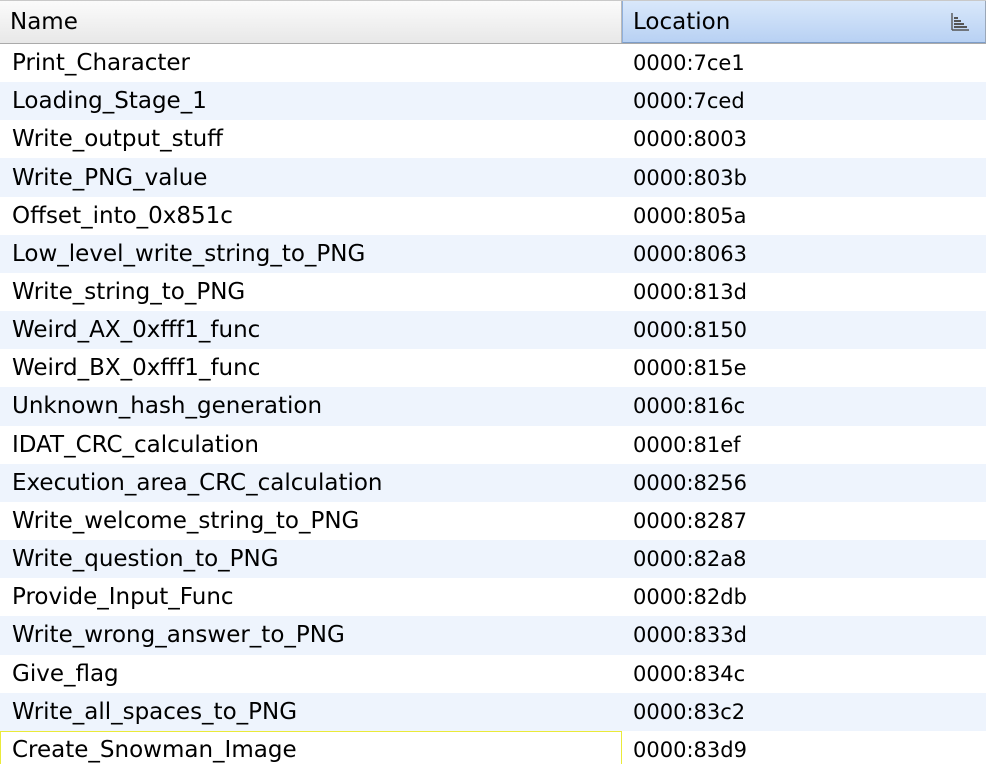 This screenshot has height=764, width=986. I want to click on cell-name: IDAT_CRC_calculation, so click(135, 444).